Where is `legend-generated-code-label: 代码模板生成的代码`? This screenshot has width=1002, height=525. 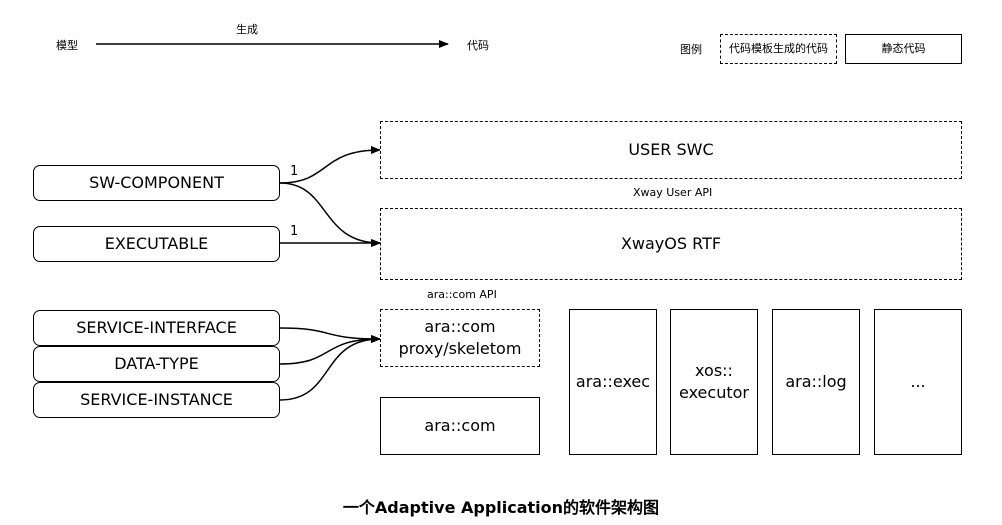
legend-generated-code-label: 代码模板生成的代码 is located at coordinates (778, 48).